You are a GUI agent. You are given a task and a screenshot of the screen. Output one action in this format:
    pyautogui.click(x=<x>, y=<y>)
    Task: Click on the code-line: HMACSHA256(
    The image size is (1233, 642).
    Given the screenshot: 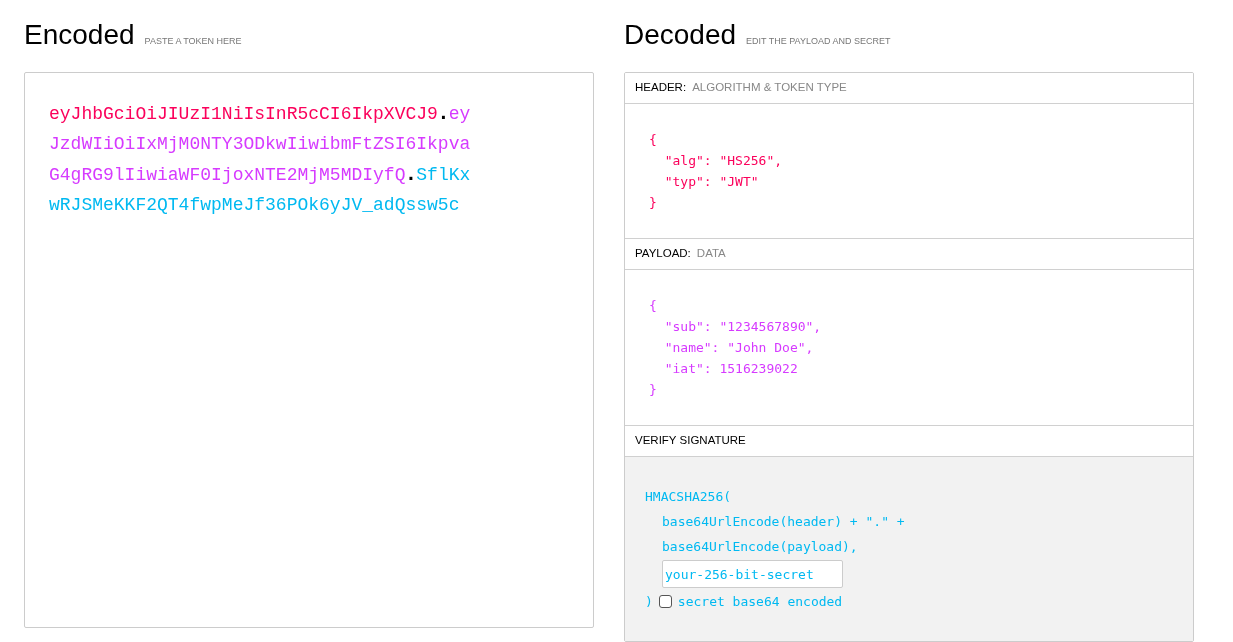 What is the action you would take?
    pyautogui.click(x=688, y=496)
    